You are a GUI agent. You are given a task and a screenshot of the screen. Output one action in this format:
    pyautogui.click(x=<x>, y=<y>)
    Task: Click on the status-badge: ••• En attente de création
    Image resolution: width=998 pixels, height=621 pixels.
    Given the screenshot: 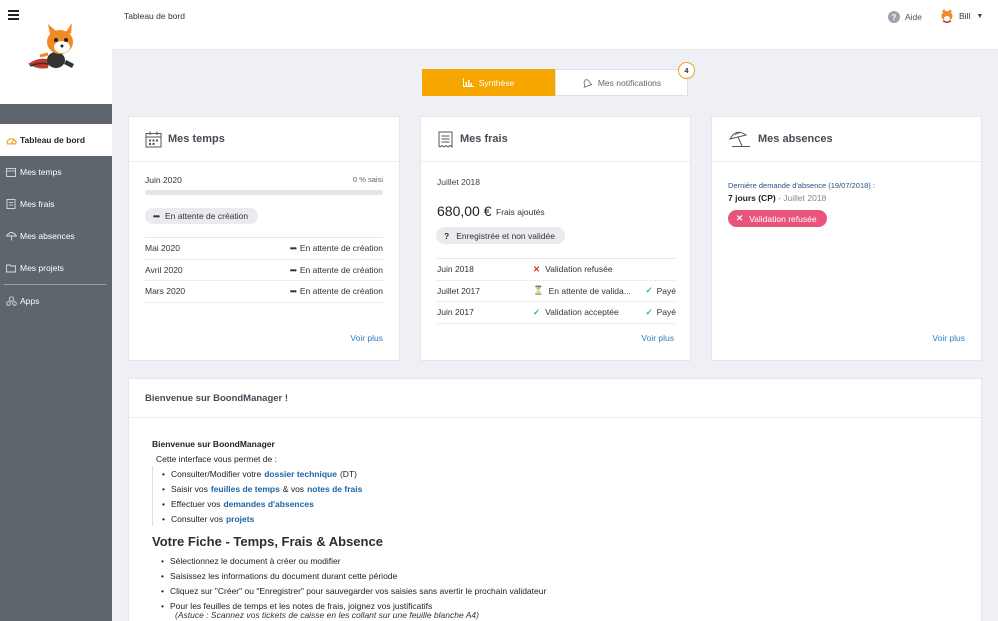 What is the action you would take?
    pyautogui.click(x=202, y=216)
    